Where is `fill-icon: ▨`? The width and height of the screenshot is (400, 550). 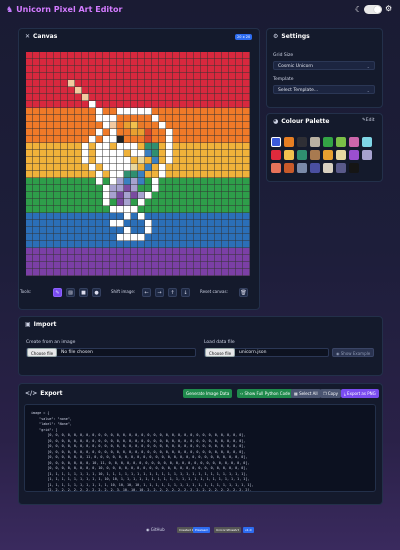 fill-icon: ▨ is located at coordinates (70, 292).